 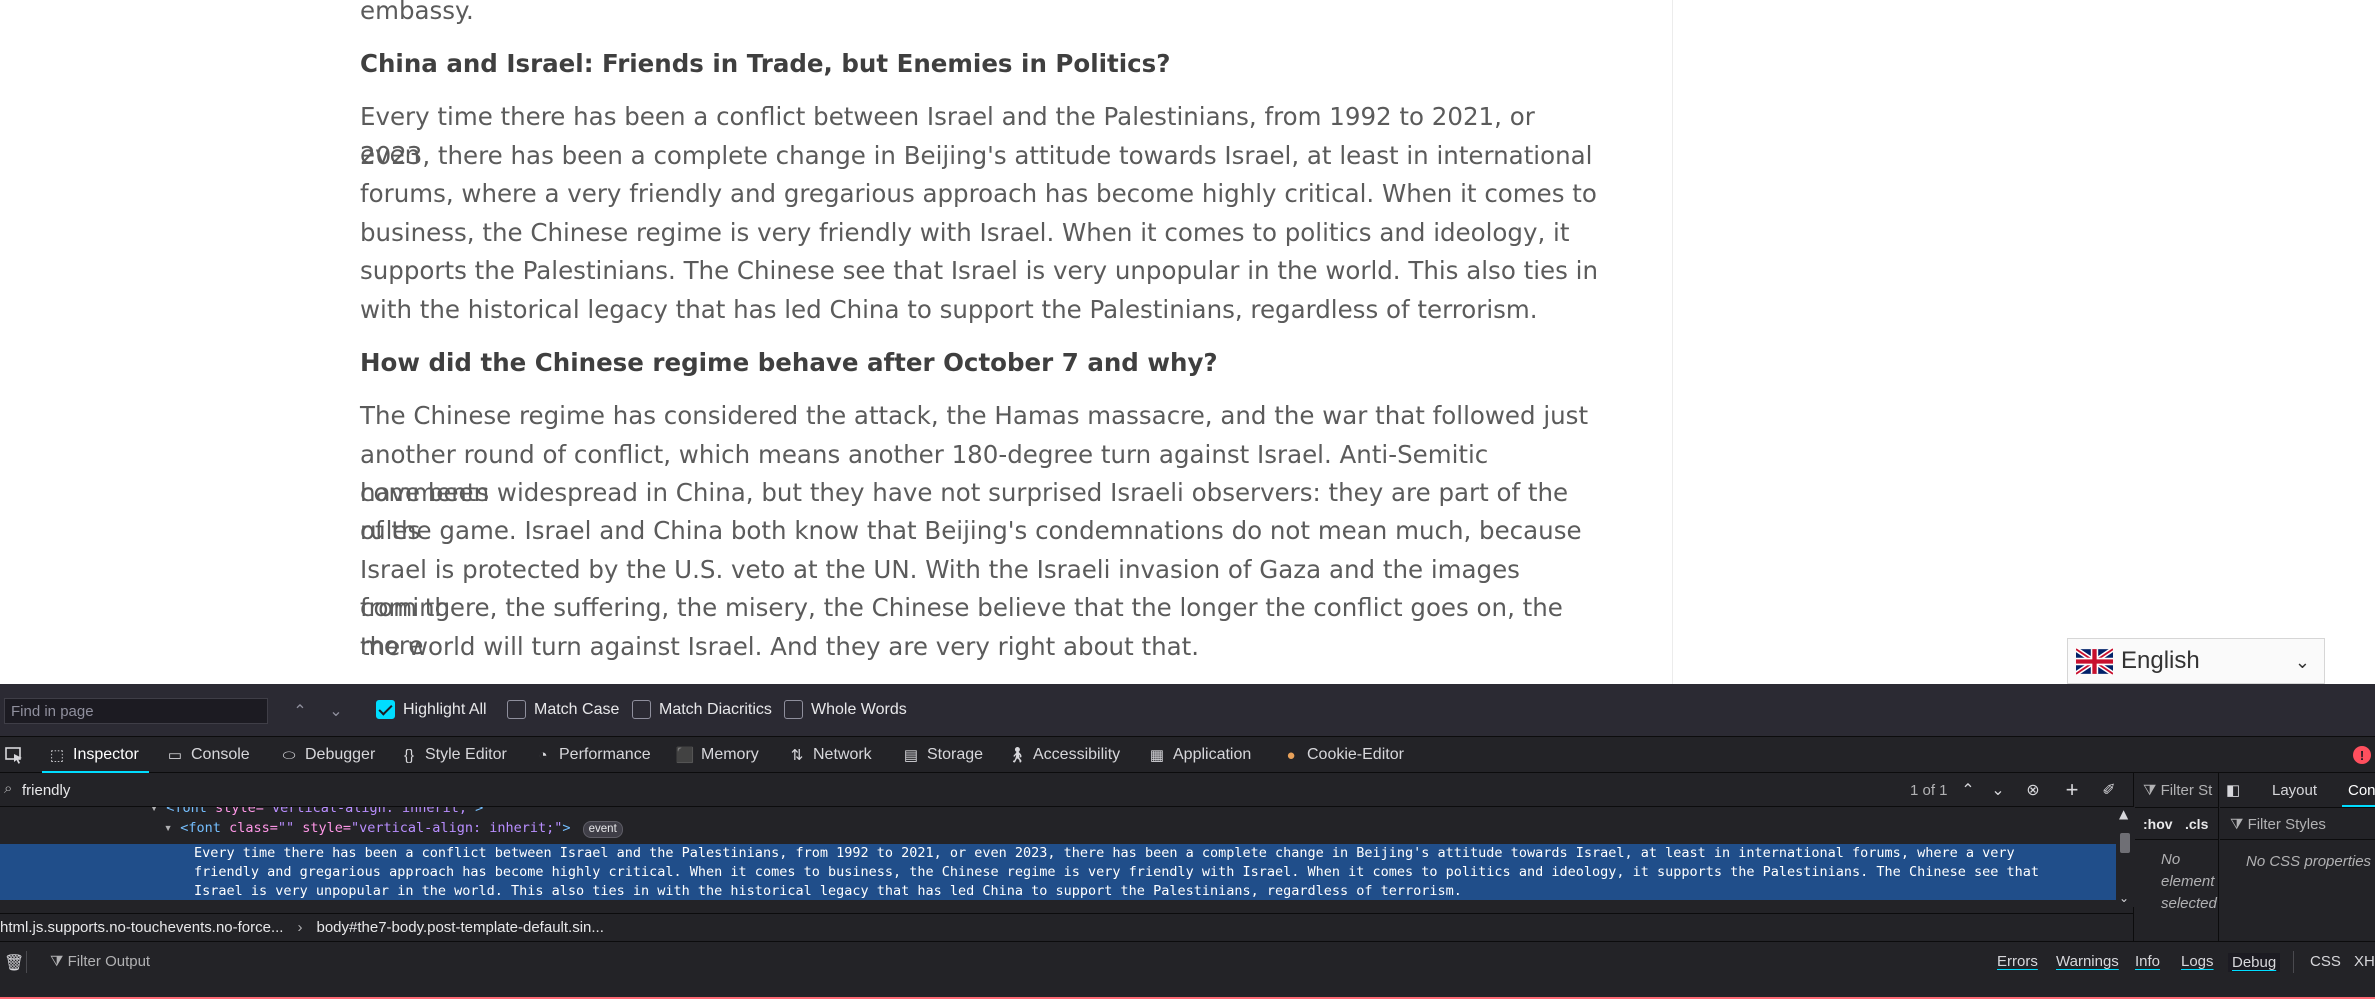 What do you see at coordinates (2196, 824) in the screenshot?
I see `cls-toggle: .cls` at bounding box center [2196, 824].